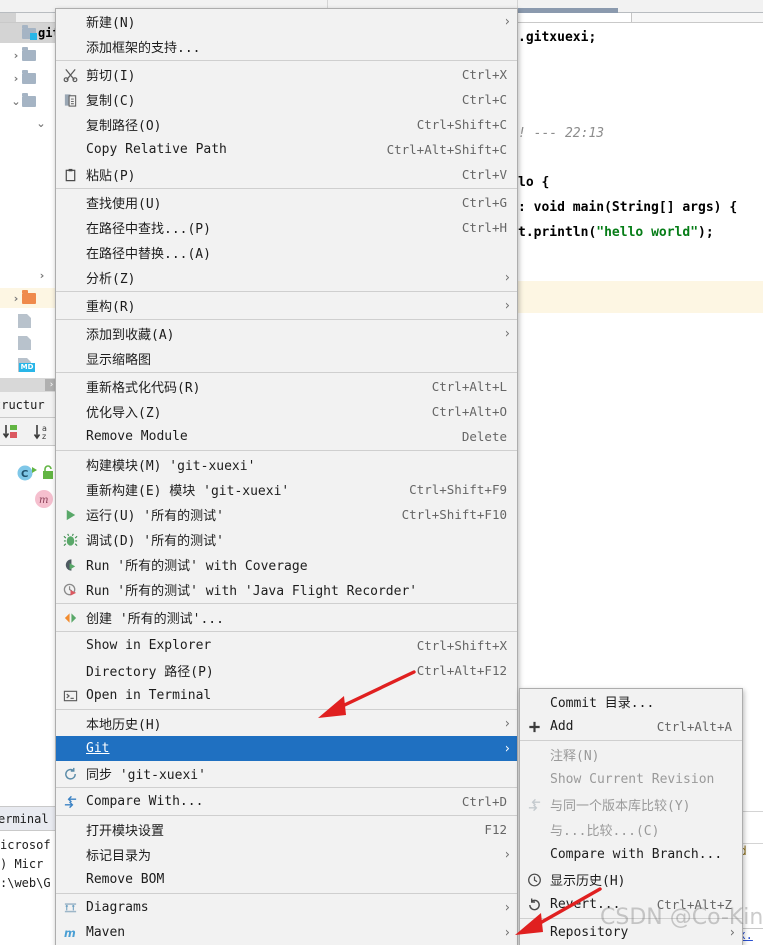 The width and height of the screenshot is (763, 945). I want to click on menu-item-run-all-tests: 运行(U) '所有的测试' Ctrl+Shift+F10, so click(286, 514).